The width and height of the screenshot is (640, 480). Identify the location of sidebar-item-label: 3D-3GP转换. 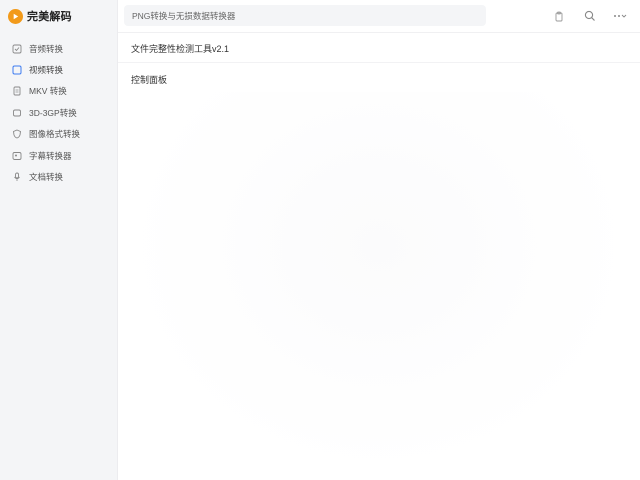
(53, 112).